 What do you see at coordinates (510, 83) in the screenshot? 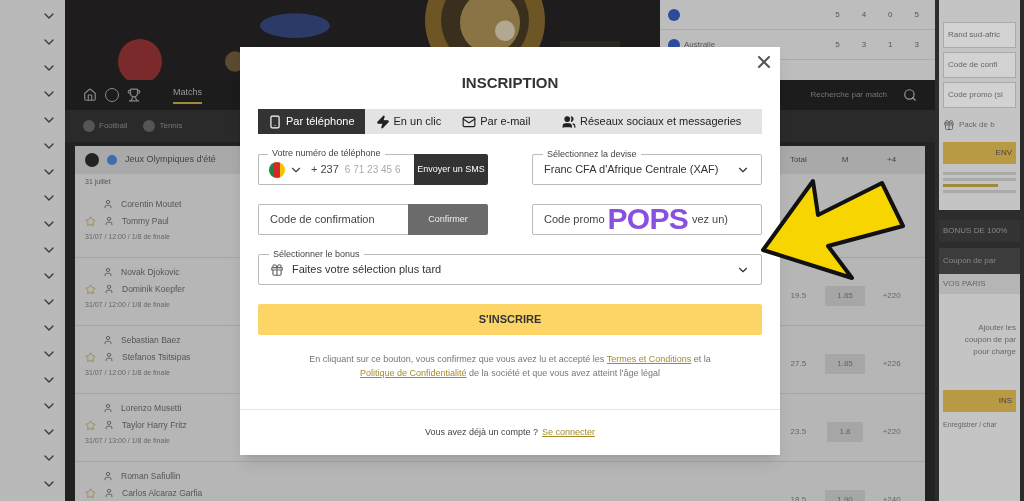
I see `dialog-title: INSCRIPTION` at bounding box center [510, 83].